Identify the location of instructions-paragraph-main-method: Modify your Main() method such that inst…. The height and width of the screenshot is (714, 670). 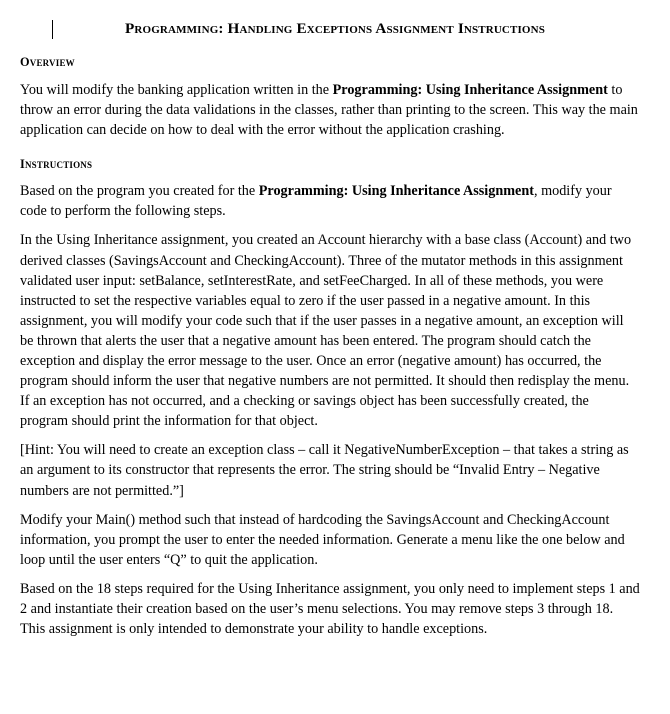
(322, 539).